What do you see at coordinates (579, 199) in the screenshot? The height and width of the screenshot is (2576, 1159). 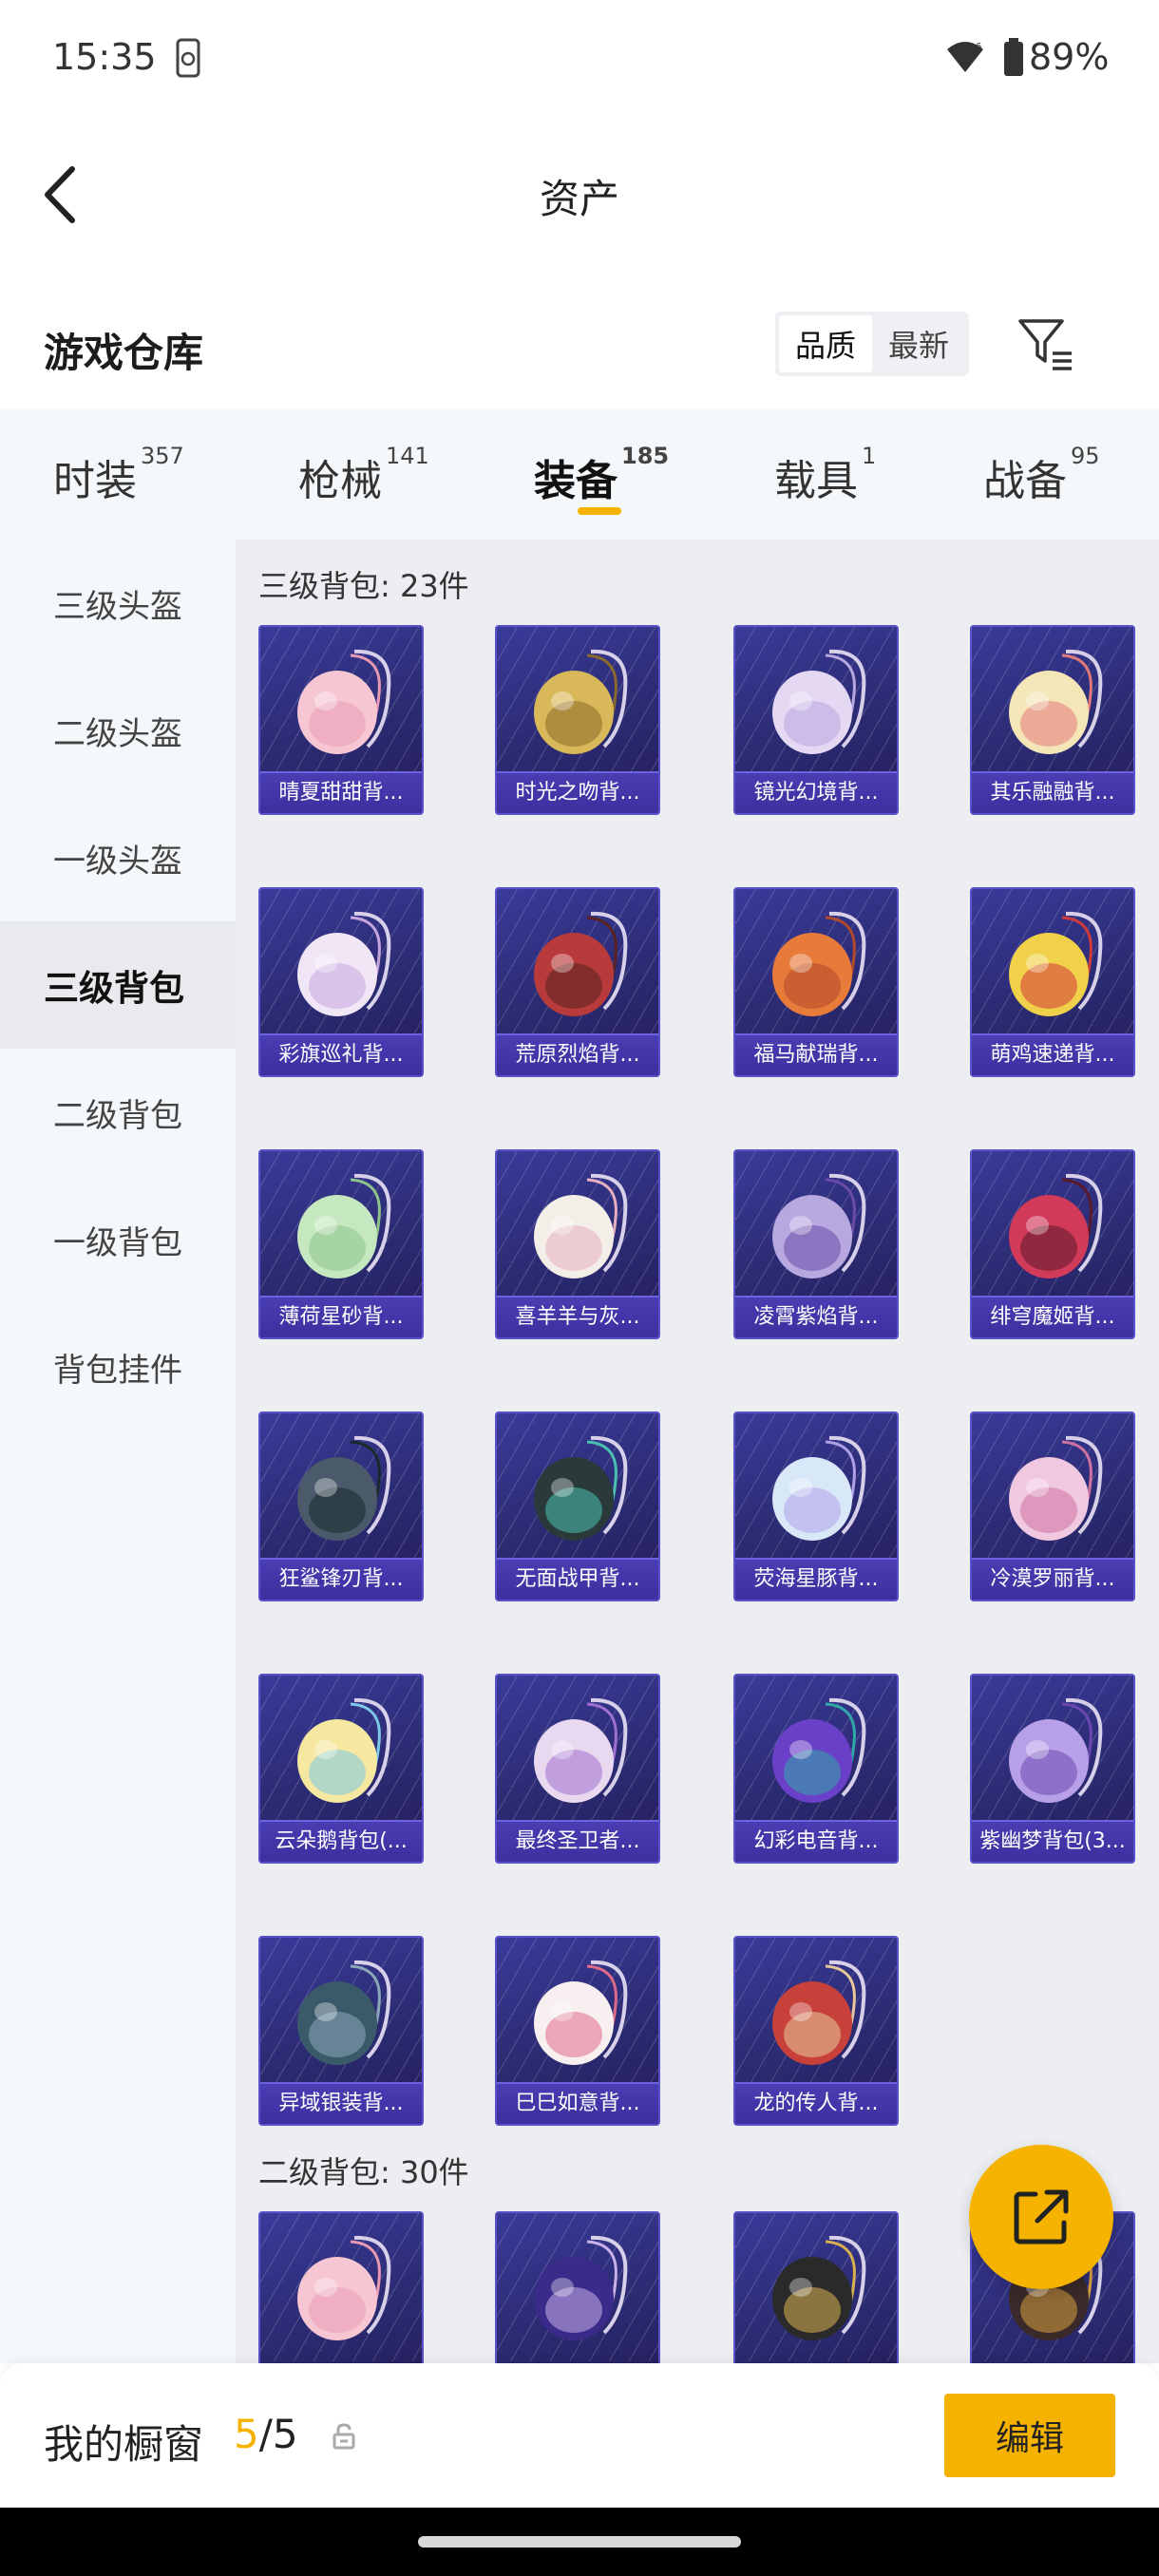 I see `page-title: 资产` at bounding box center [579, 199].